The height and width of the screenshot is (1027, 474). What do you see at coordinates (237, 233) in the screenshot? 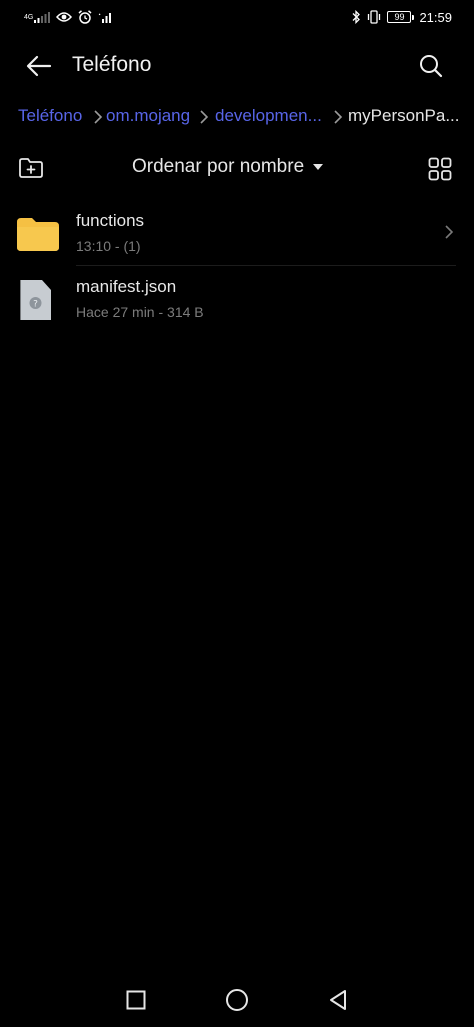
I see `list-item-functions: functions 13:10 - (1)` at bounding box center [237, 233].